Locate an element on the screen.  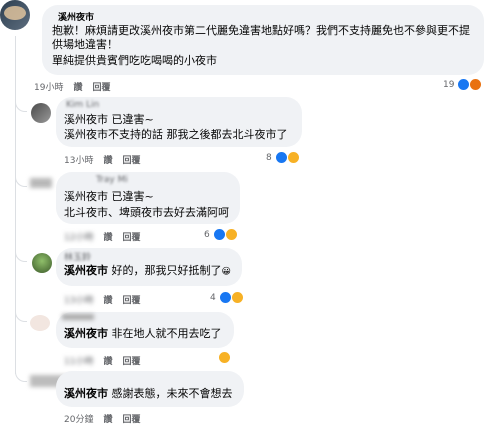
reaction-summary: 6 is located at coordinates (221, 234).